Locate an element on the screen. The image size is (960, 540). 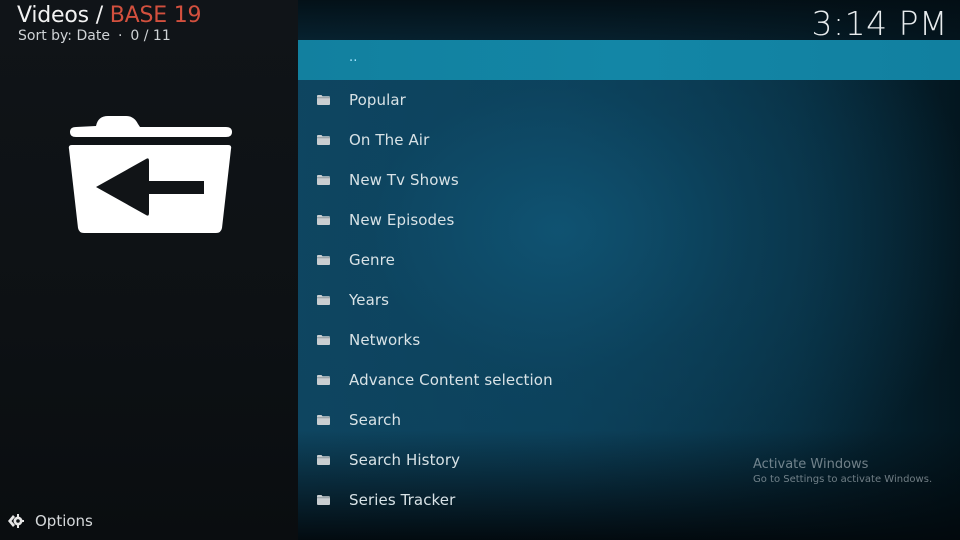
list-item-years: Years is located at coordinates (629, 300).